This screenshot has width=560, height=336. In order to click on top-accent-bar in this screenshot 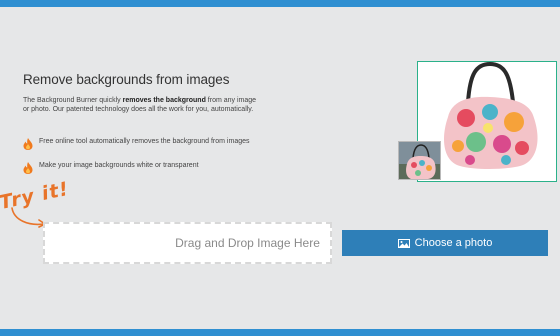, I will do `click(280, 3)`.